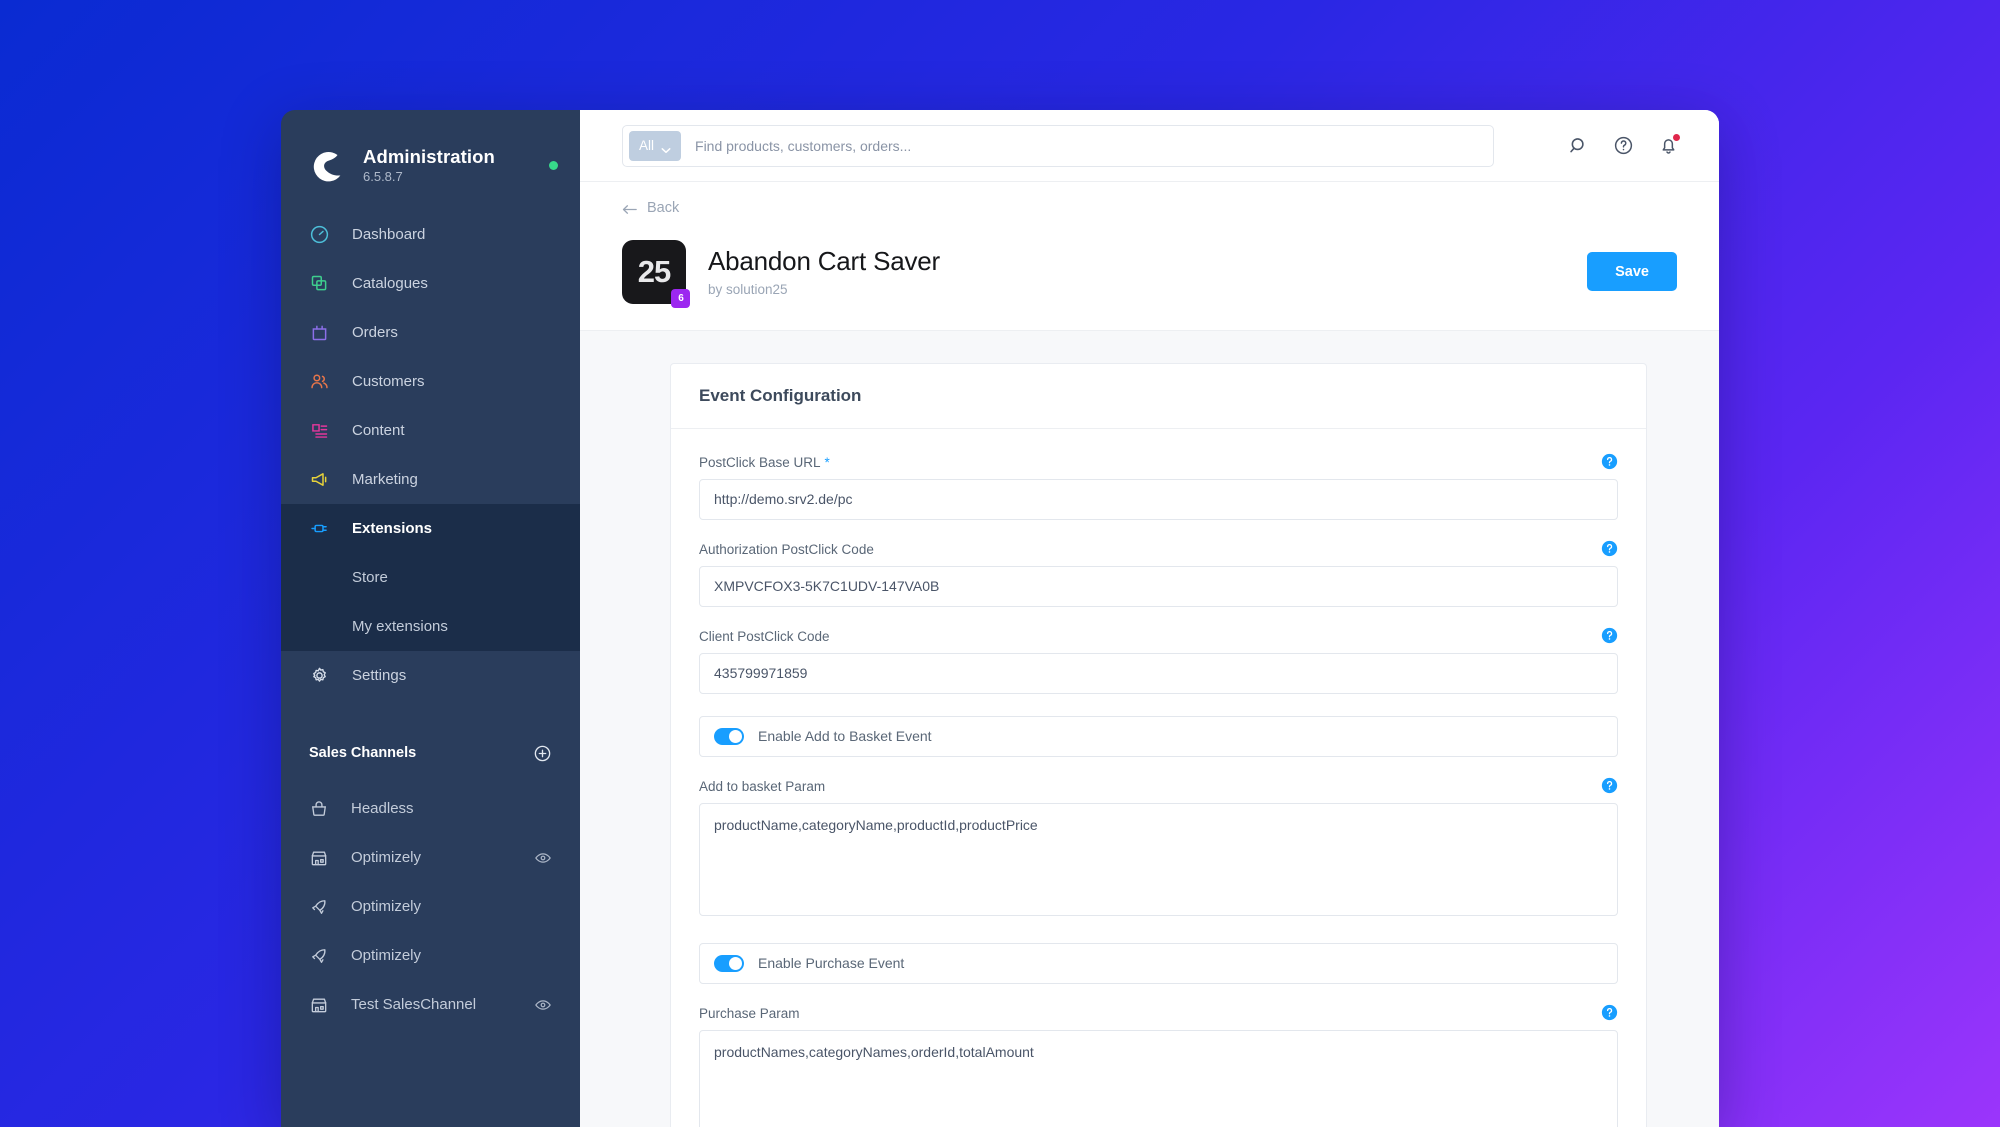 The image size is (2000, 1127). What do you see at coordinates (1158, 963) in the screenshot?
I see `toggle-enable-purchase-event: Enable Purchase Event` at bounding box center [1158, 963].